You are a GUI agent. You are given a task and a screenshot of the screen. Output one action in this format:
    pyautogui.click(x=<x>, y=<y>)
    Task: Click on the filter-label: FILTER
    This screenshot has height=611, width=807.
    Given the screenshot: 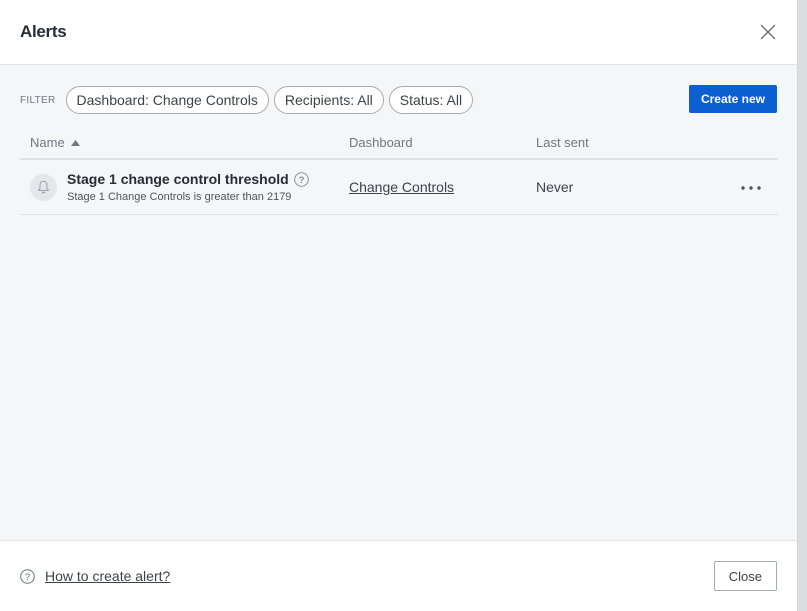 What is the action you would take?
    pyautogui.click(x=38, y=100)
    